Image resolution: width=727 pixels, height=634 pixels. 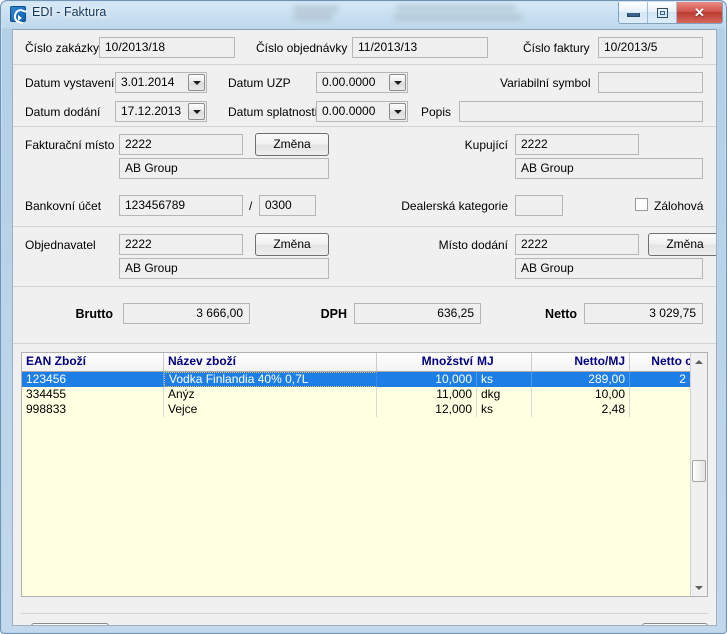 What do you see at coordinates (270, 409) in the screenshot?
I see `cell-name: Vejce` at bounding box center [270, 409].